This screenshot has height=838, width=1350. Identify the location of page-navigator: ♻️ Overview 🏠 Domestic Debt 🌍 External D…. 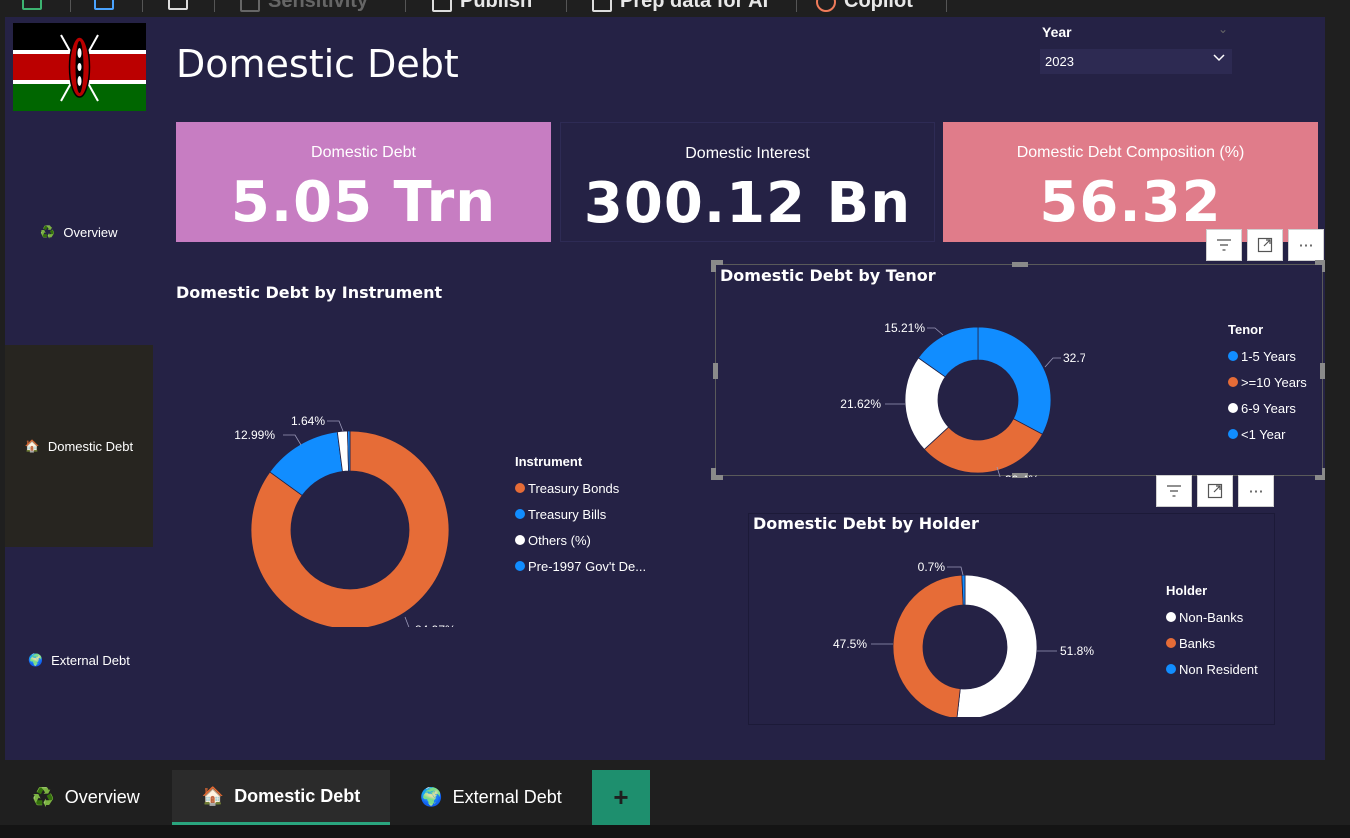
(79, 445).